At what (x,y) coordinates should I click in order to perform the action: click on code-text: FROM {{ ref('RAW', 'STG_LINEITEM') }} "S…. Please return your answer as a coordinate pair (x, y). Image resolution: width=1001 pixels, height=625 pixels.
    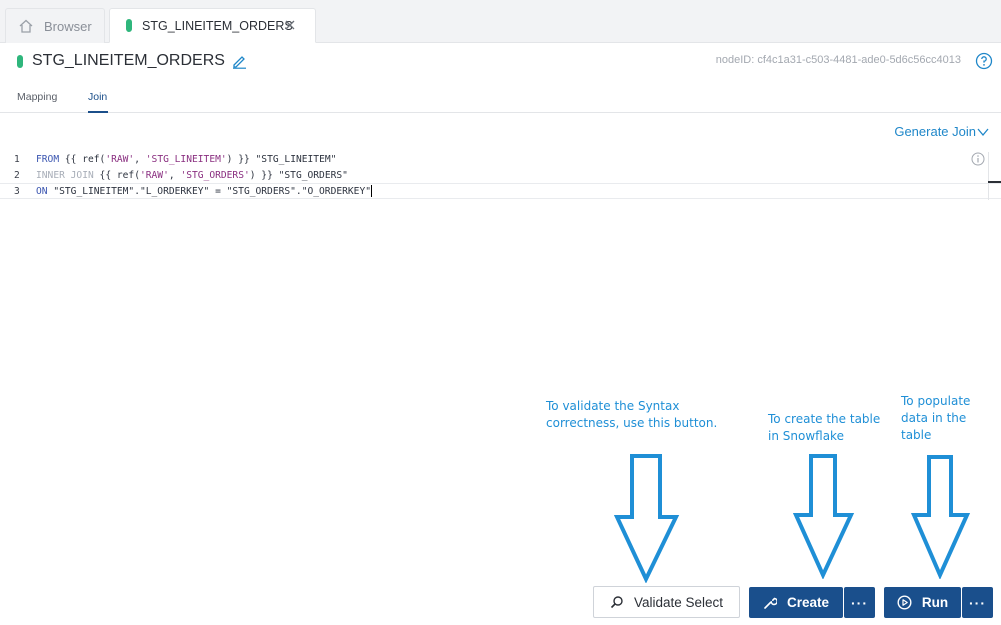
    Looking at the image, I should click on (186, 159).